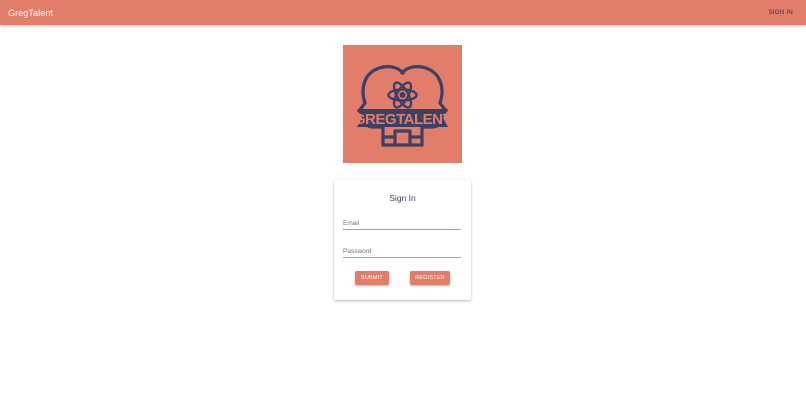 The width and height of the screenshot is (806, 416). I want to click on logo-wordmark: GREGTALENT, so click(403, 119).